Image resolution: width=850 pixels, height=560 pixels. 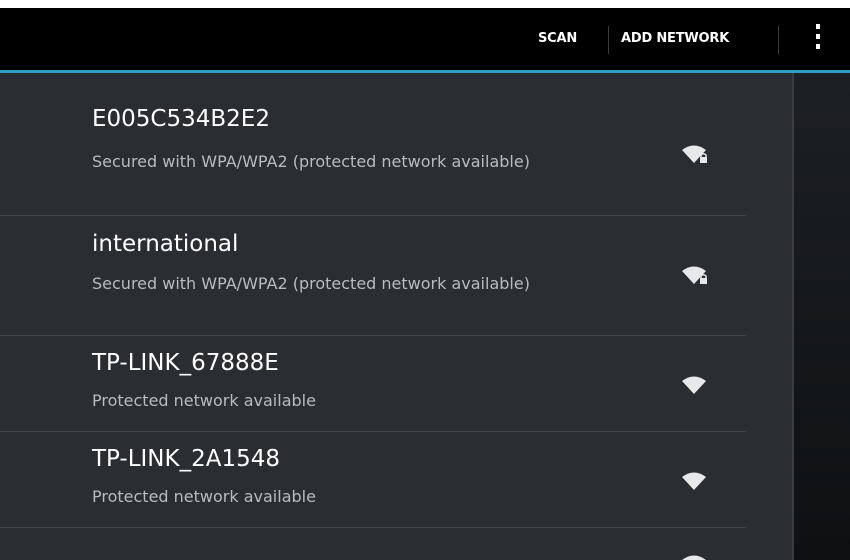 What do you see at coordinates (186, 459) in the screenshot?
I see `network-ssid: TP-LINK_2A1548` at bounding box center [186, 459].